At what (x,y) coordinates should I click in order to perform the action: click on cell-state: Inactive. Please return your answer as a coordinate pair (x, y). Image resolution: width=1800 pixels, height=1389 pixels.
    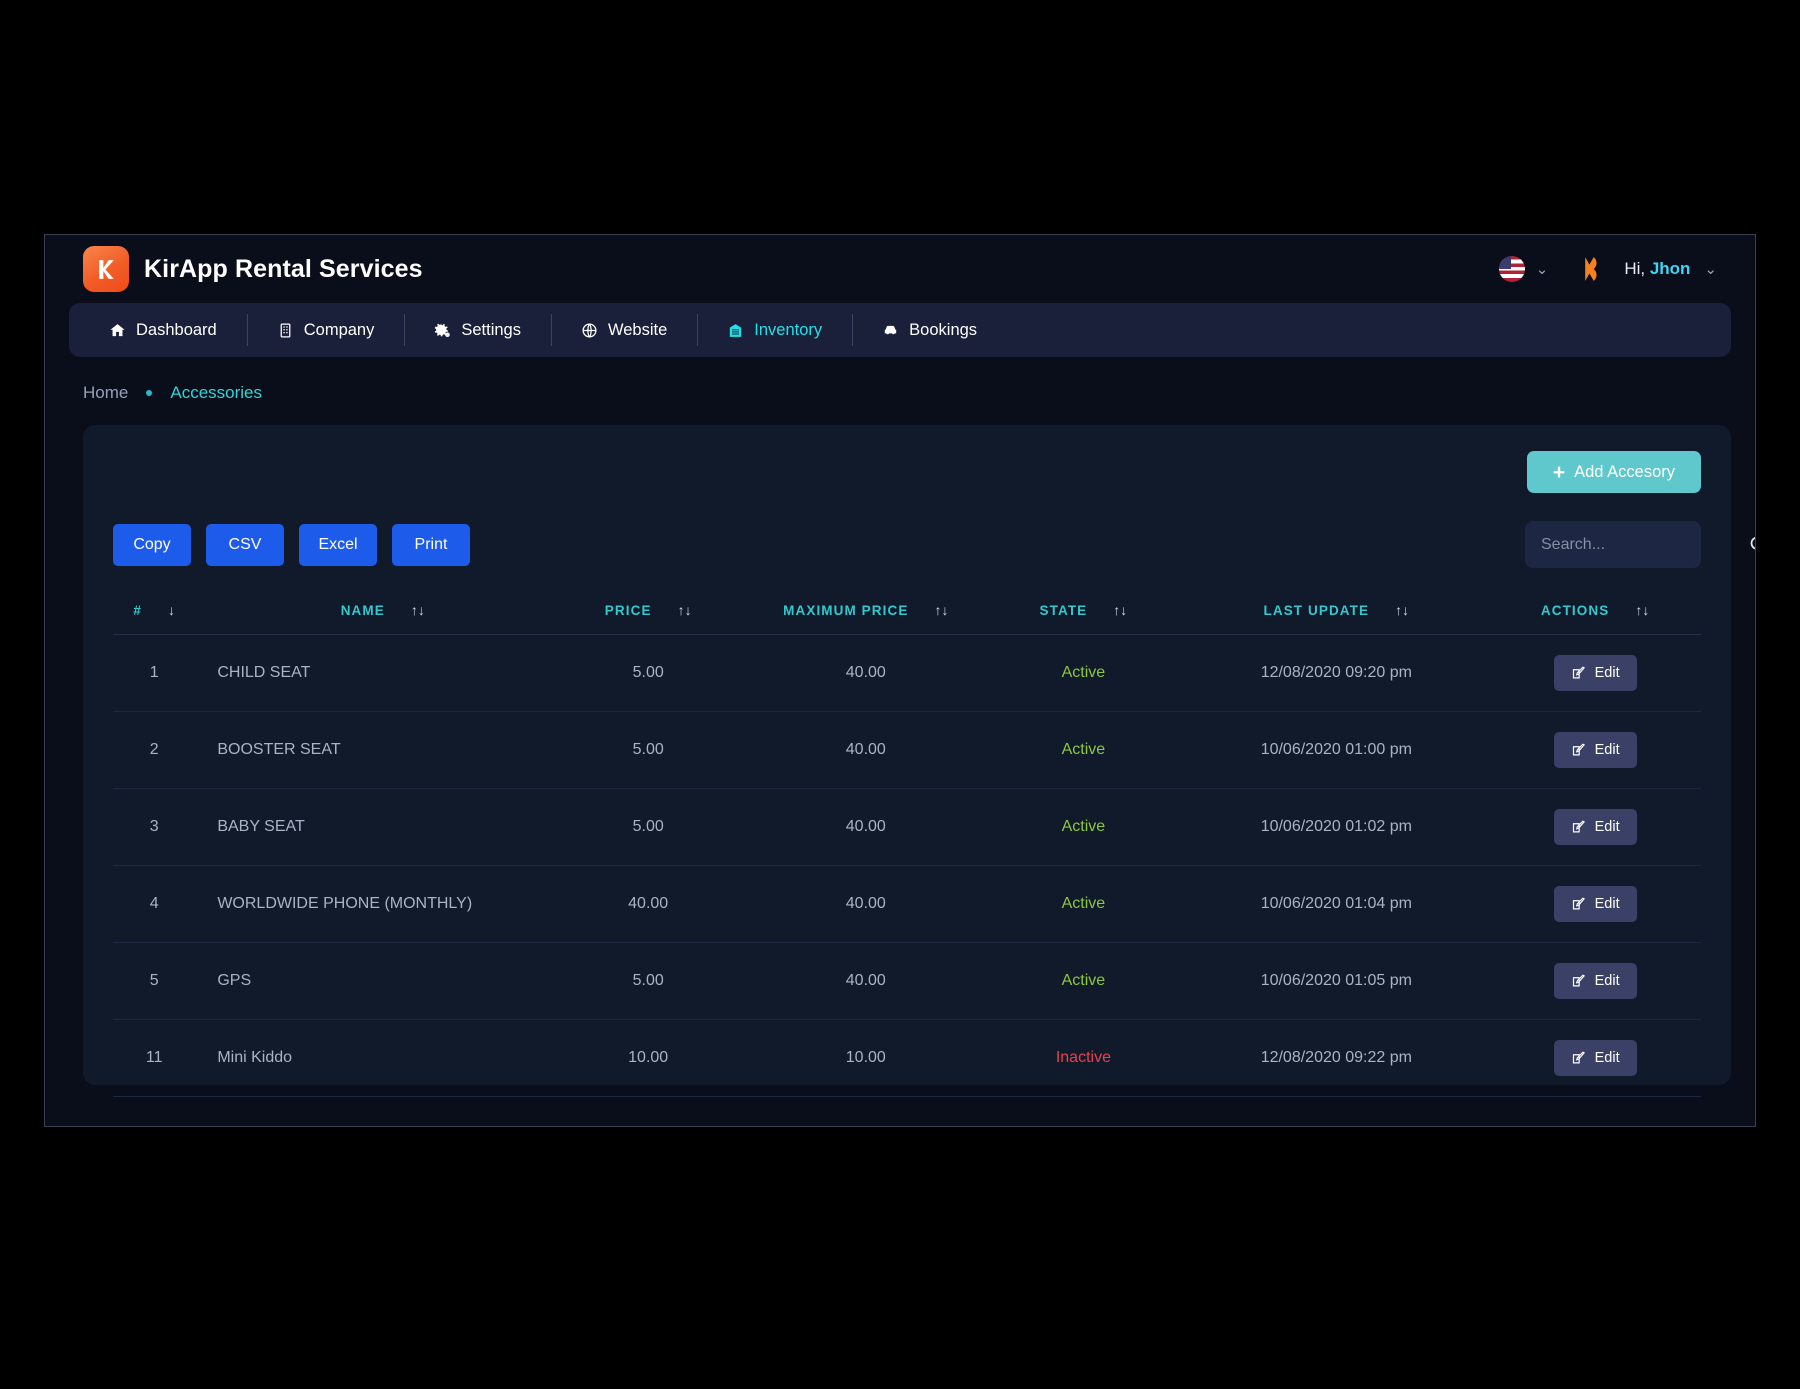
    Looking at the image, I should click on (1083, 1058).